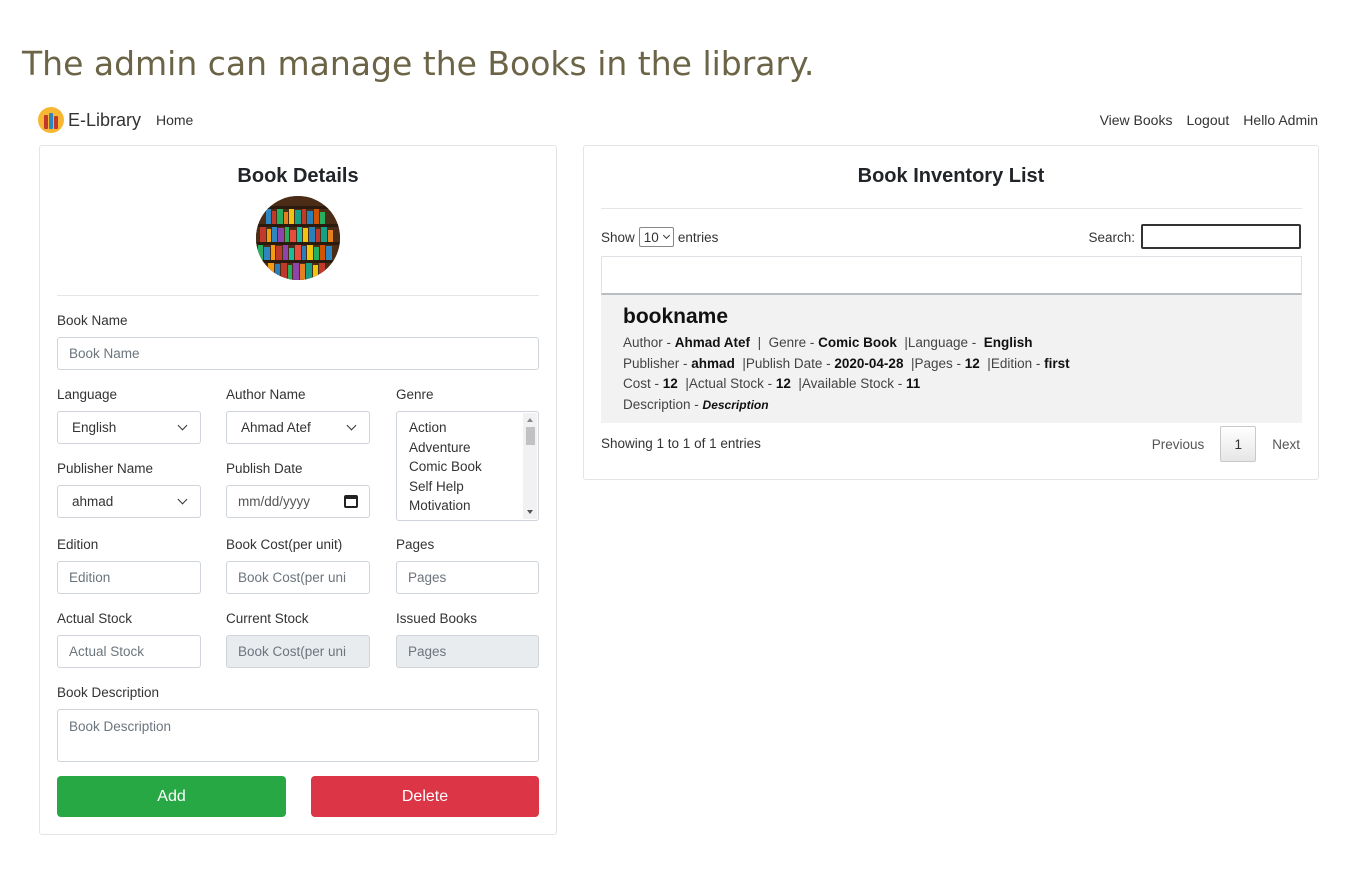 This screenshot has height=894, width=1350. I want to click on genre-option: Motivation, so click(467, 506).